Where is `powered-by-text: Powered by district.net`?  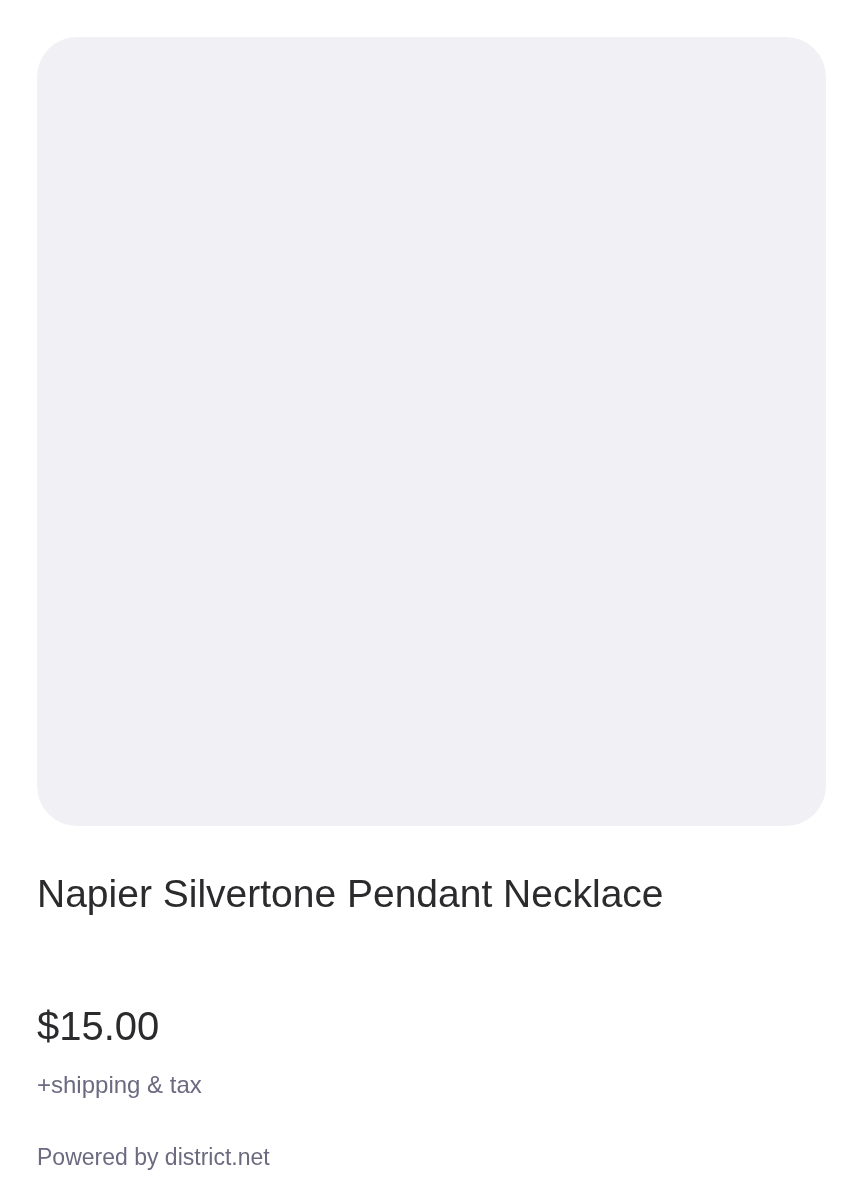 powered-by-text: Powered by district.net is located at coordinates (154, 1157).